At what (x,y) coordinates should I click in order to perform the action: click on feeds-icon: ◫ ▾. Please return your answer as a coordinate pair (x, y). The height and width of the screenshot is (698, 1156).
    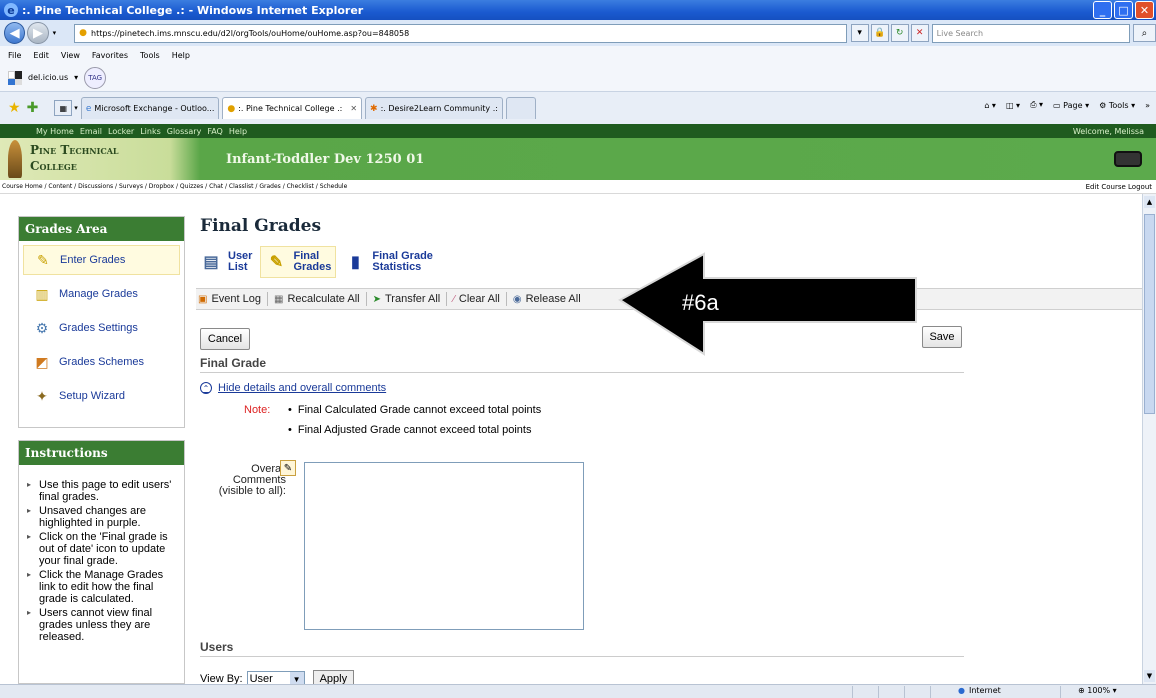
    Looking at the image, I should click on (1013, 105).